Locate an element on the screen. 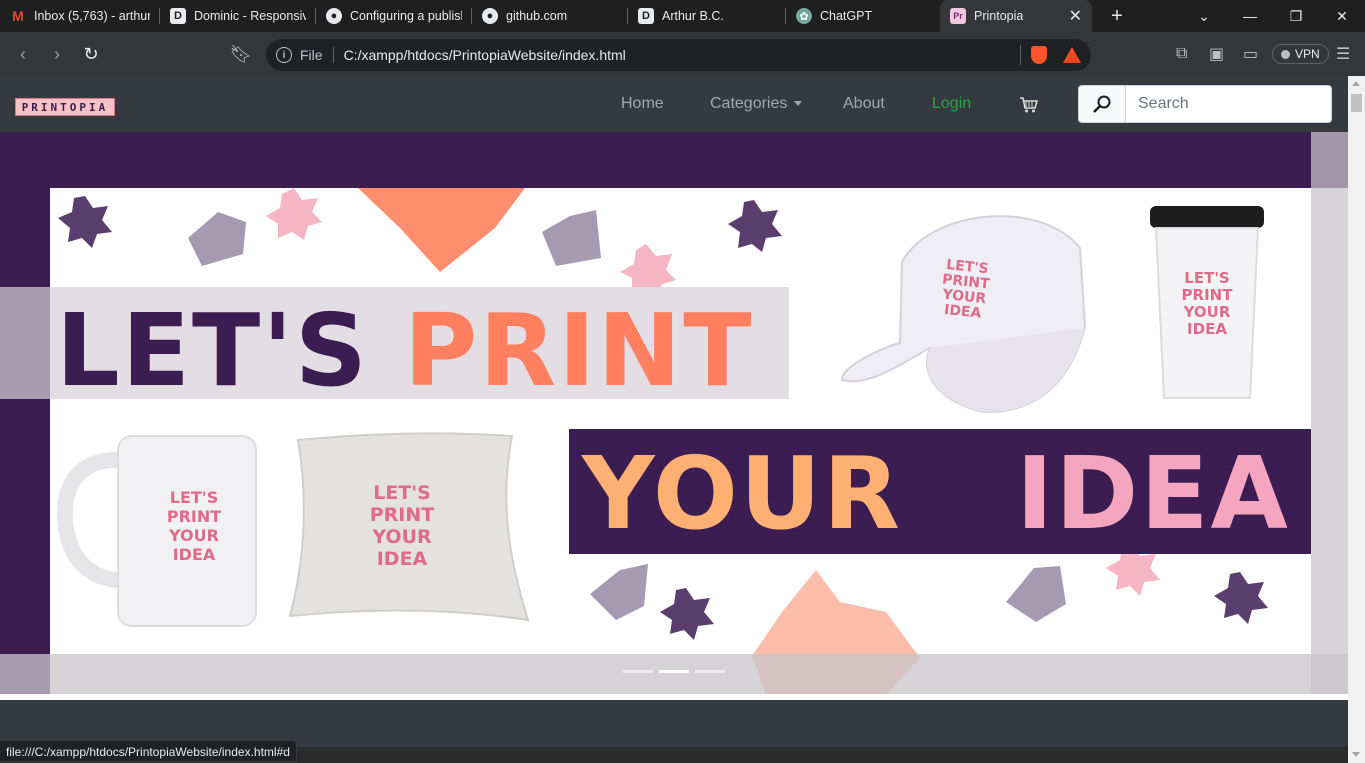 Image resolution: width=1365 pixels, height=763 pixels. carousel-indicators is located at coordinates (674, 671).